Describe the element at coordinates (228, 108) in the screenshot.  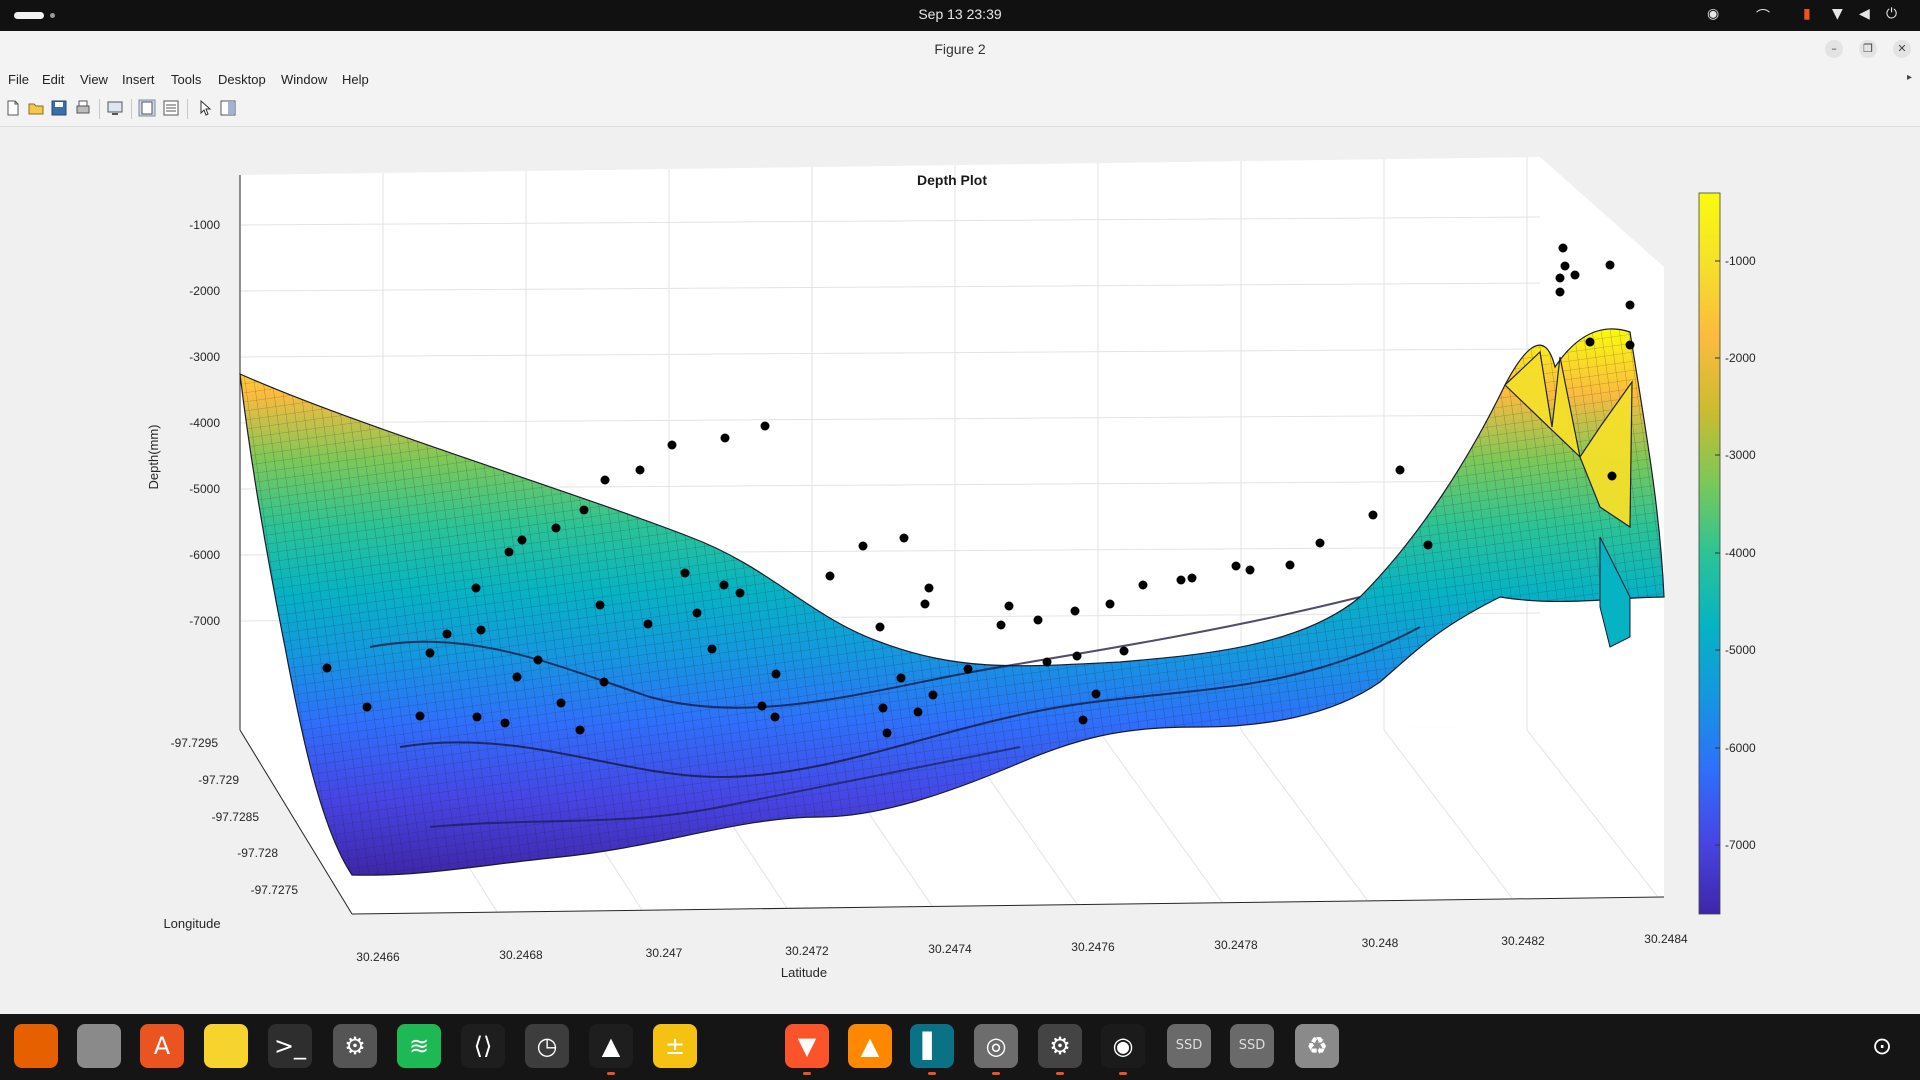
I see `plot-browser-icon` at that location.